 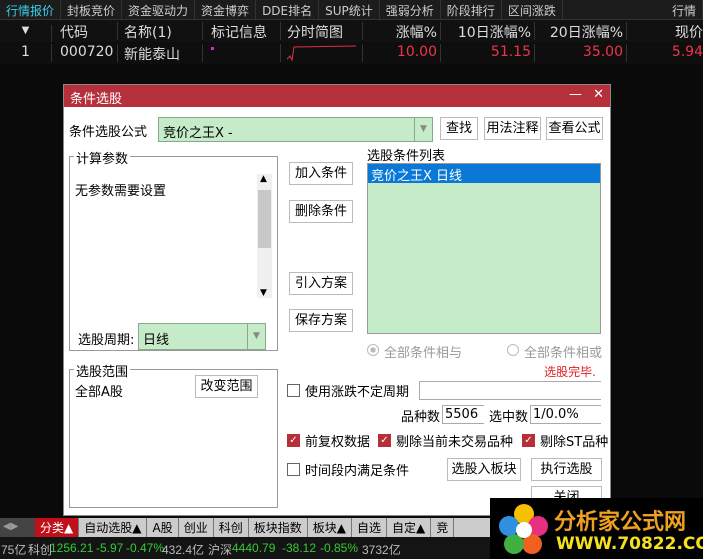 I want to click on btab-index: 板块指数, so click(x=278, y=527).